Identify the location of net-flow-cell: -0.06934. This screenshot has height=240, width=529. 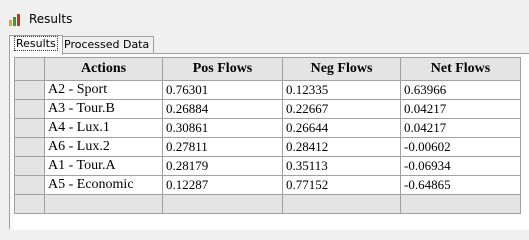
(460, 166).